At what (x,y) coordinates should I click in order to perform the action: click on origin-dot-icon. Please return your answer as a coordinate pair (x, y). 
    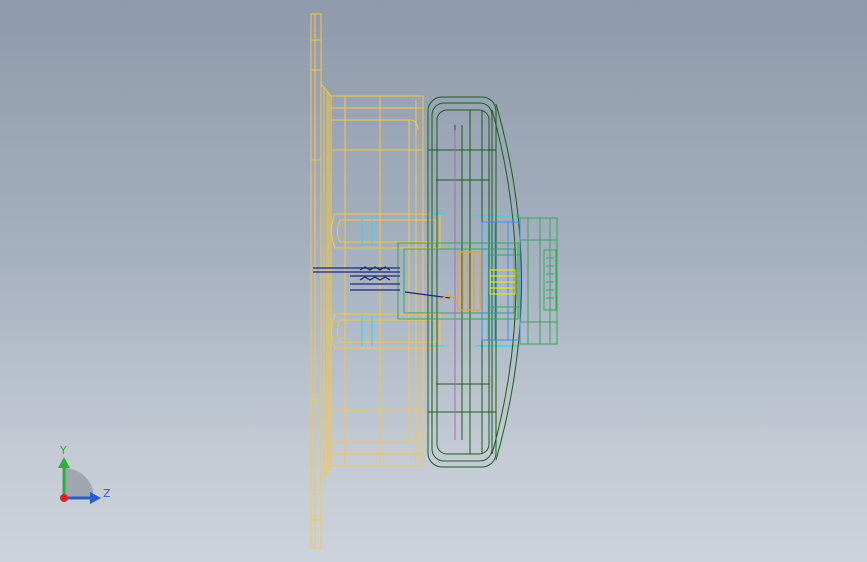
    Looking at the image, I should click on (64, 498).